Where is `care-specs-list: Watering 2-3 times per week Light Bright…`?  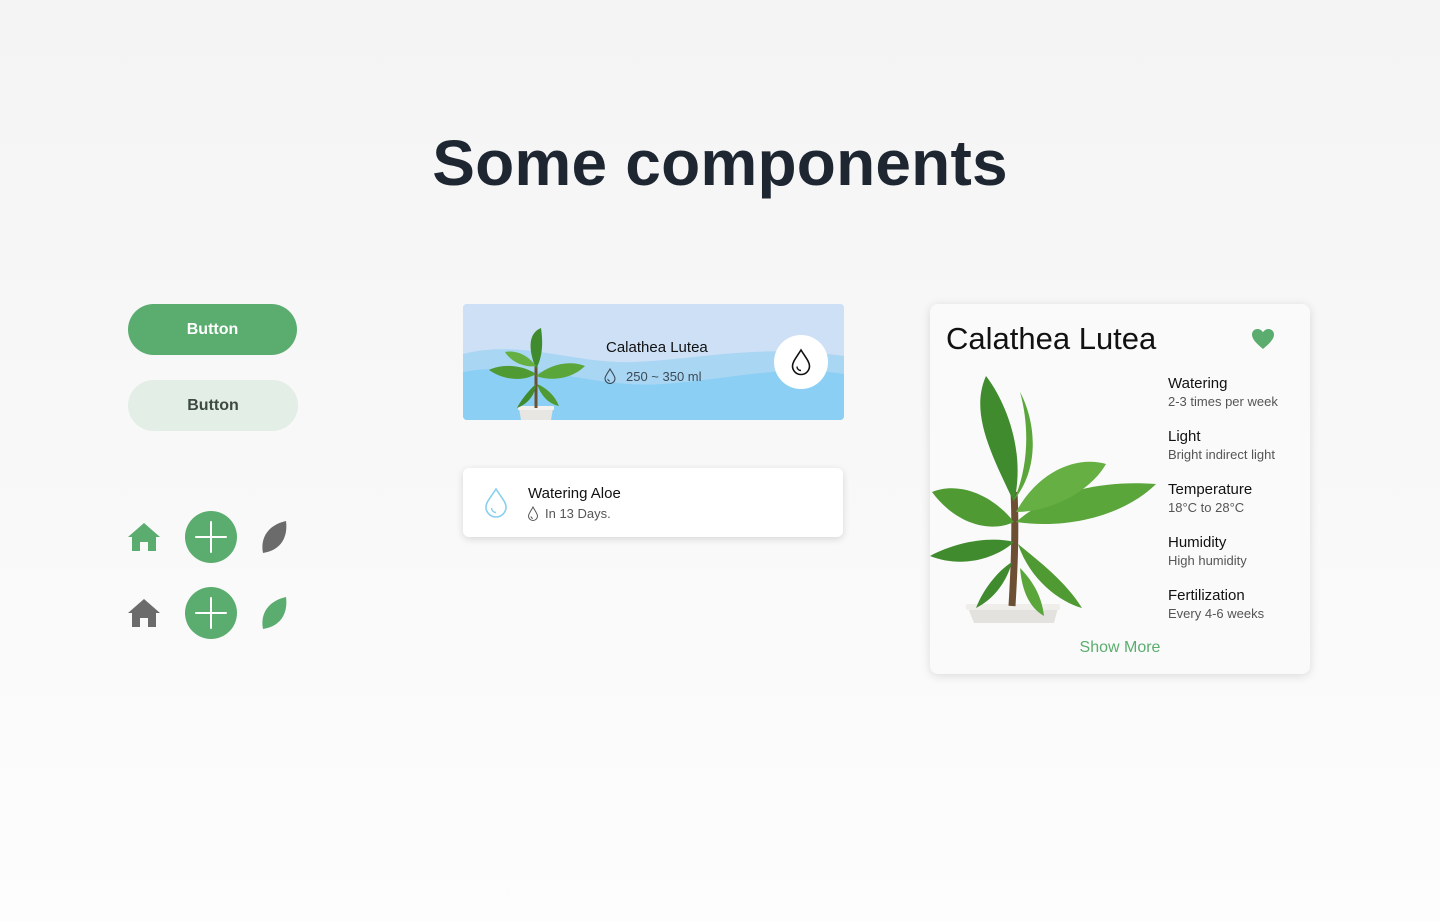
care-specs-list: Watering 2-3 times per week Light Bright… is located at coordinates (1238, 506).